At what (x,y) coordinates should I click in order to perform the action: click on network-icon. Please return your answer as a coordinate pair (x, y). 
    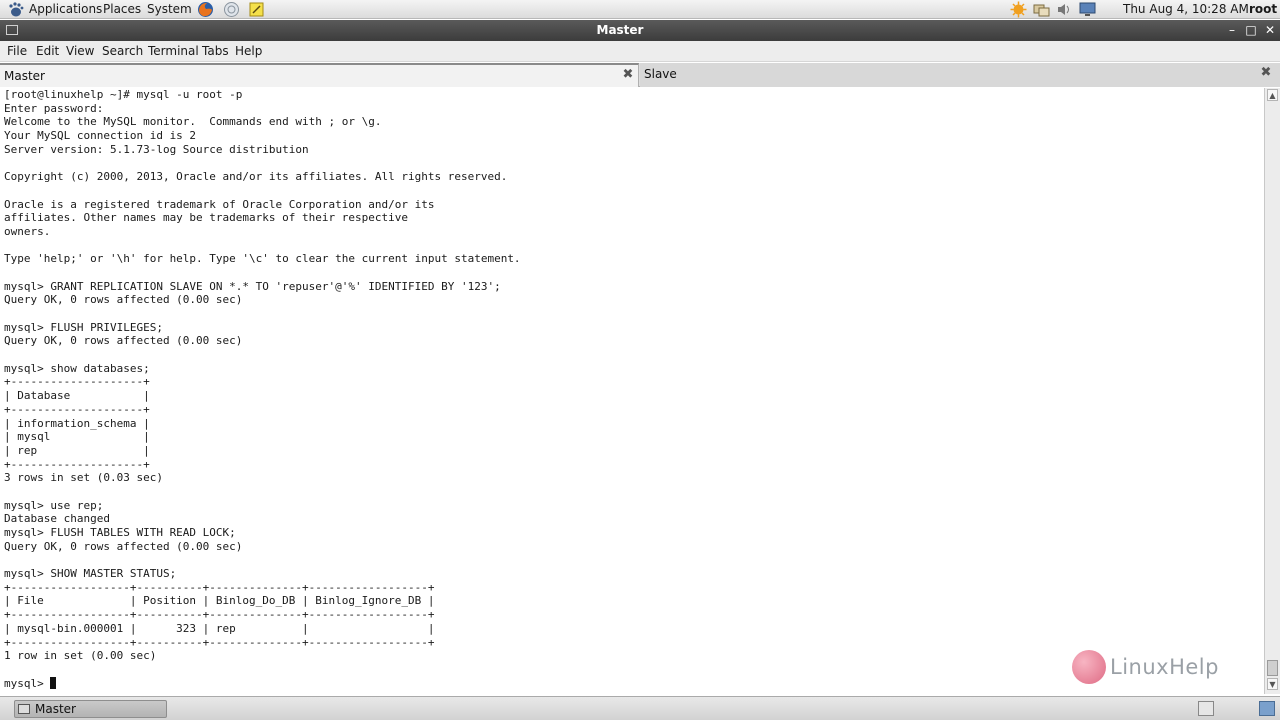
    Looking at the image, I should click on (231, 9).